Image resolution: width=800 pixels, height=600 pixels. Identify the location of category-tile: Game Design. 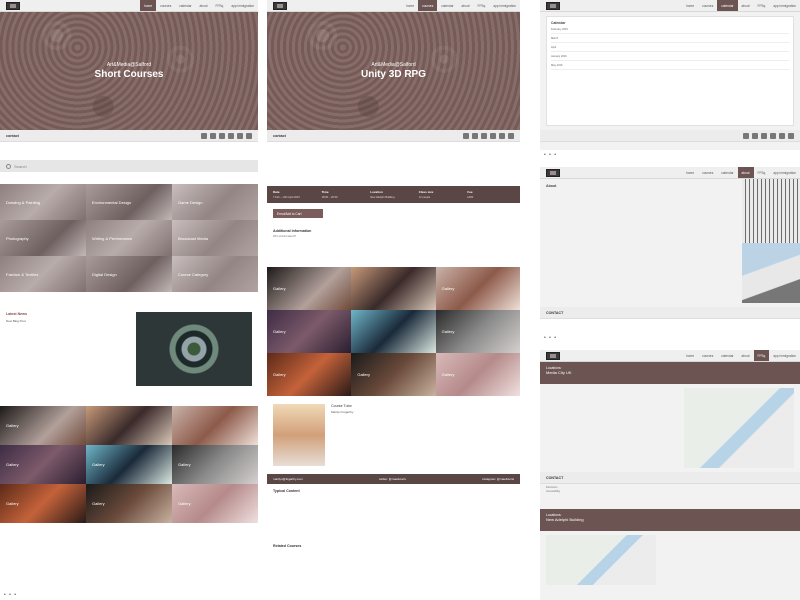
(215, 202).